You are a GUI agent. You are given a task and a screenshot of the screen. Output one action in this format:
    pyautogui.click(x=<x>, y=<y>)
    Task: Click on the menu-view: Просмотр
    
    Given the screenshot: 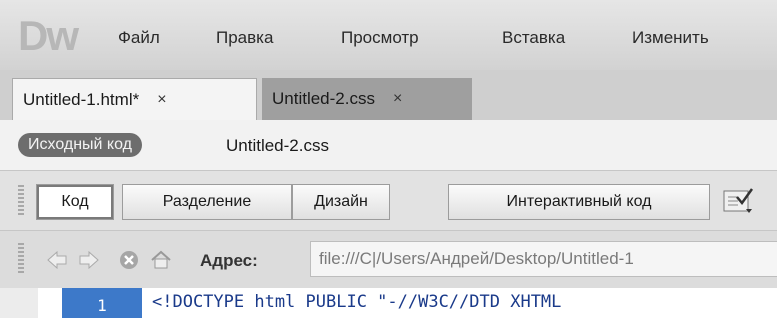 What is the action you would take?
    pyautogui.click(x=380, y=38)
    